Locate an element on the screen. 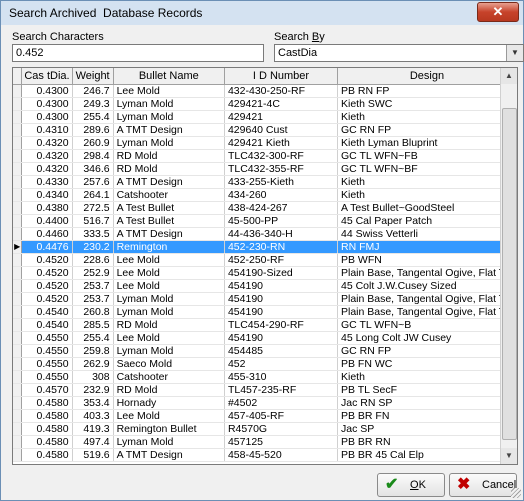 The image size is (524, 501). table-row: 0.4580 497.4 Lyman Mold 457125 PB BR RN is located at coordinates (265, 442).